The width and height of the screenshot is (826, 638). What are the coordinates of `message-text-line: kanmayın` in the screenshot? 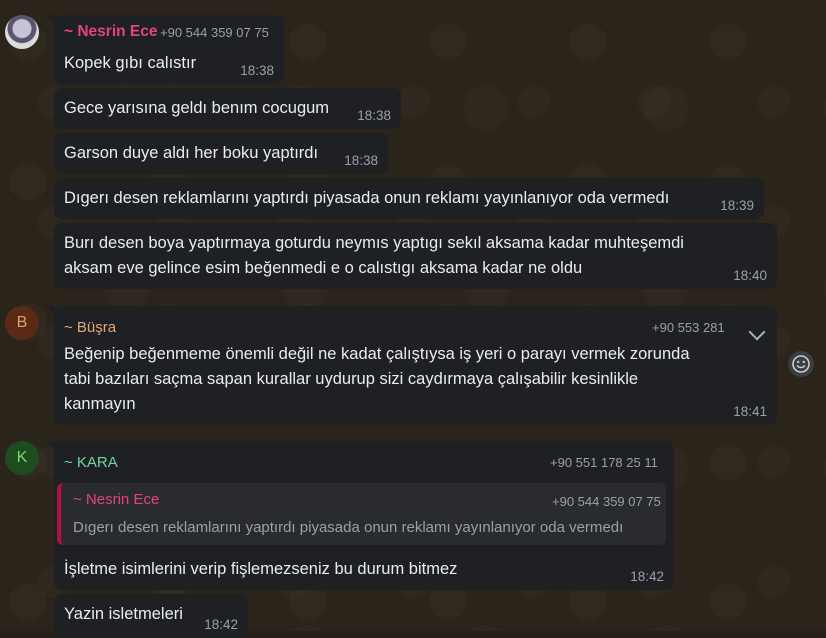 It's located at (100, 404).